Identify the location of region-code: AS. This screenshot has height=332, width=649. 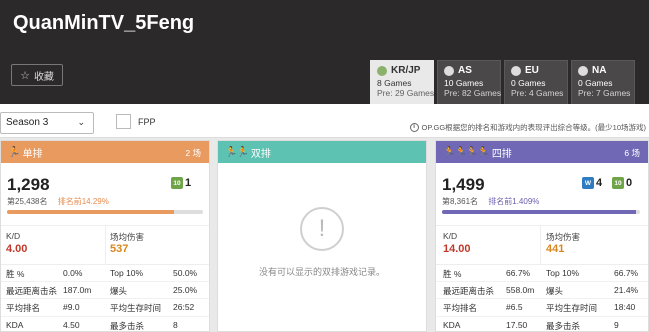
(465, 70).